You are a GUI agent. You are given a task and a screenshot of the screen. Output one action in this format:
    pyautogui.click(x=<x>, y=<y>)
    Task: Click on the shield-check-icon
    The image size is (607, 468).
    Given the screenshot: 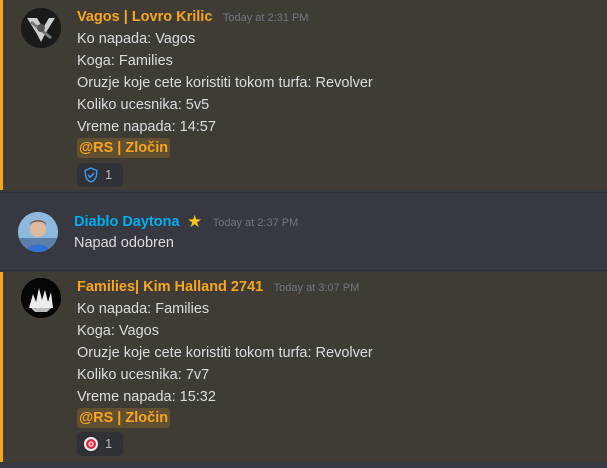 What is the action you would take?
    pyautogui.click(x=91, y=175)
    